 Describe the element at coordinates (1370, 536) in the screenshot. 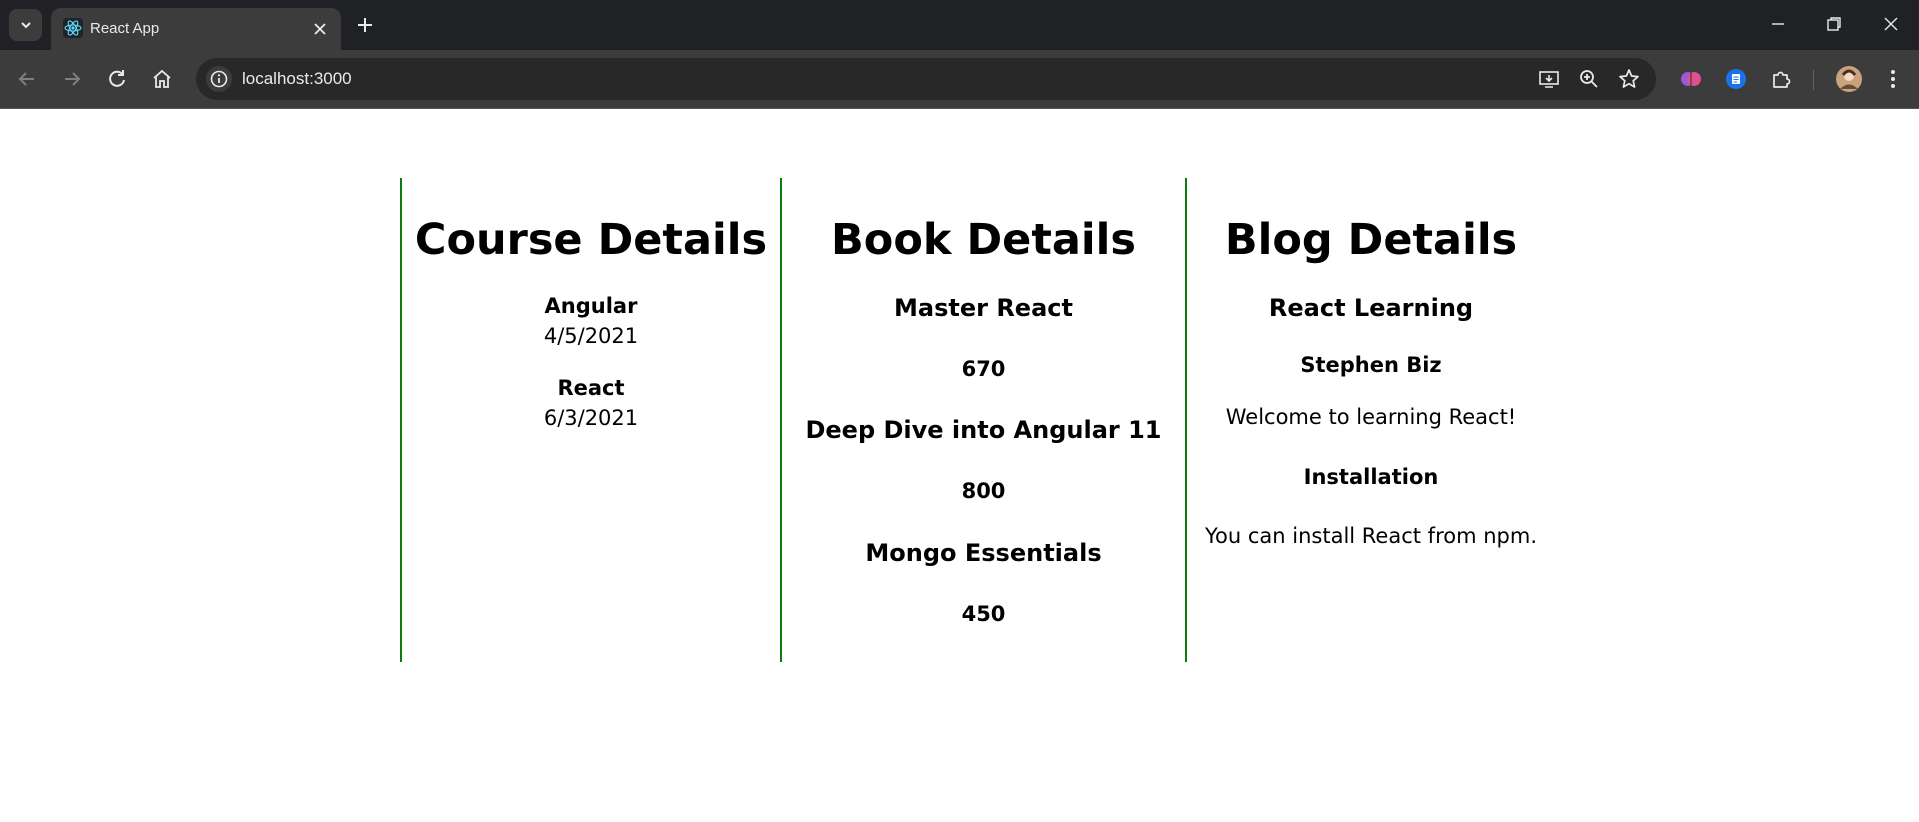

I see `blog-post-content: You can install React from npm.` at that location.